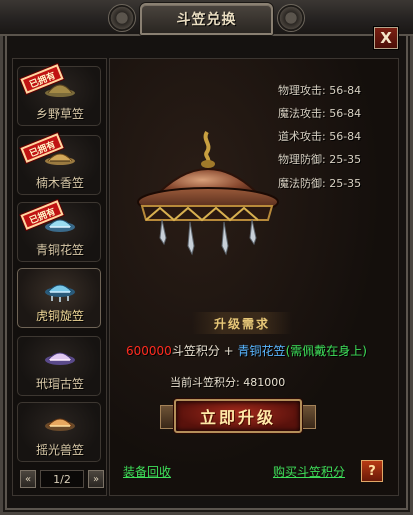  What do you see at coordinates (59, 366) in the screenshot?
I see `list-item-daimao: 玳瑁古笠` at bounding box center [59, 366].